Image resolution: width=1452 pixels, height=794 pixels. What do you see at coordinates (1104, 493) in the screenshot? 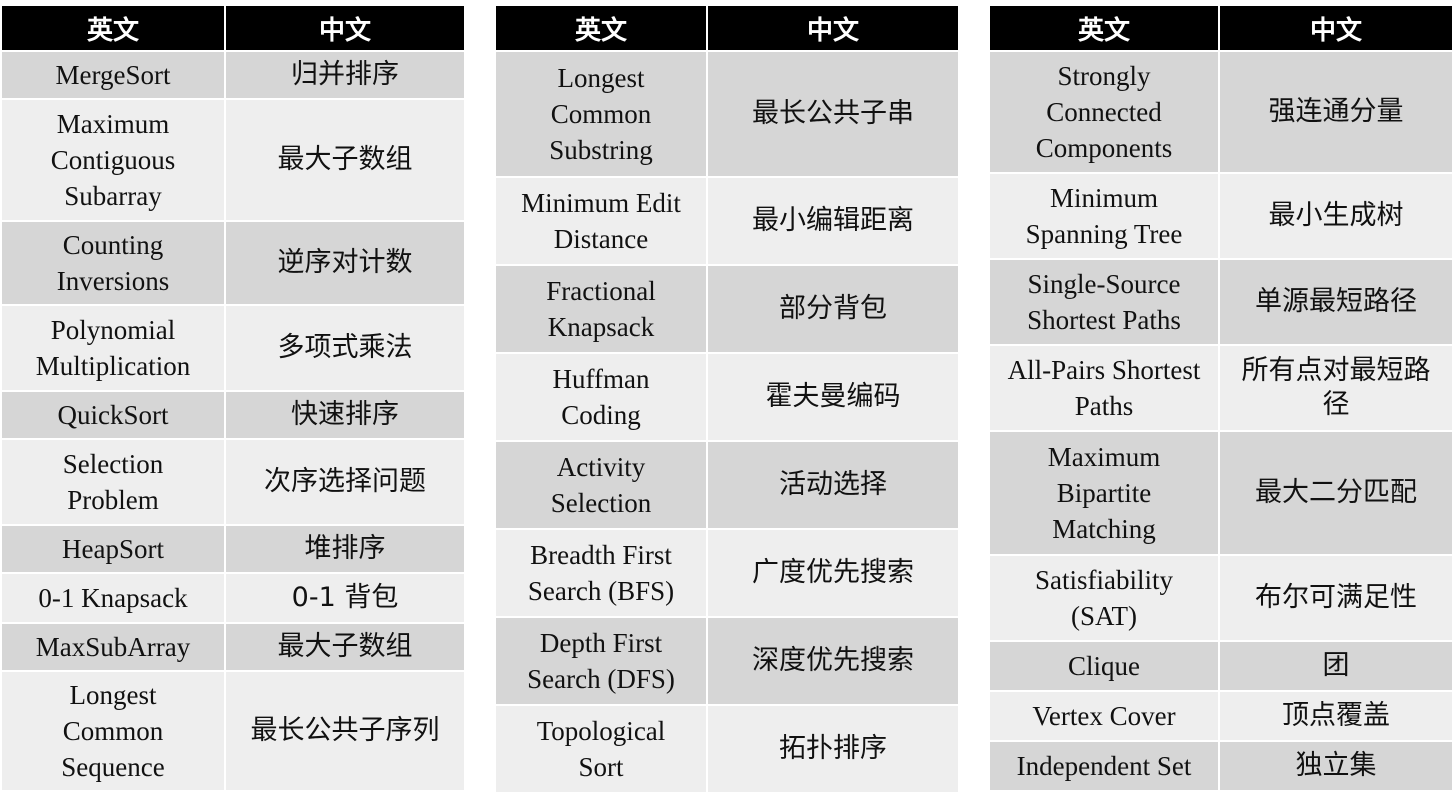
I see `english-term: Maximum Bipartite Matching` at bounding box center [1104, 493].